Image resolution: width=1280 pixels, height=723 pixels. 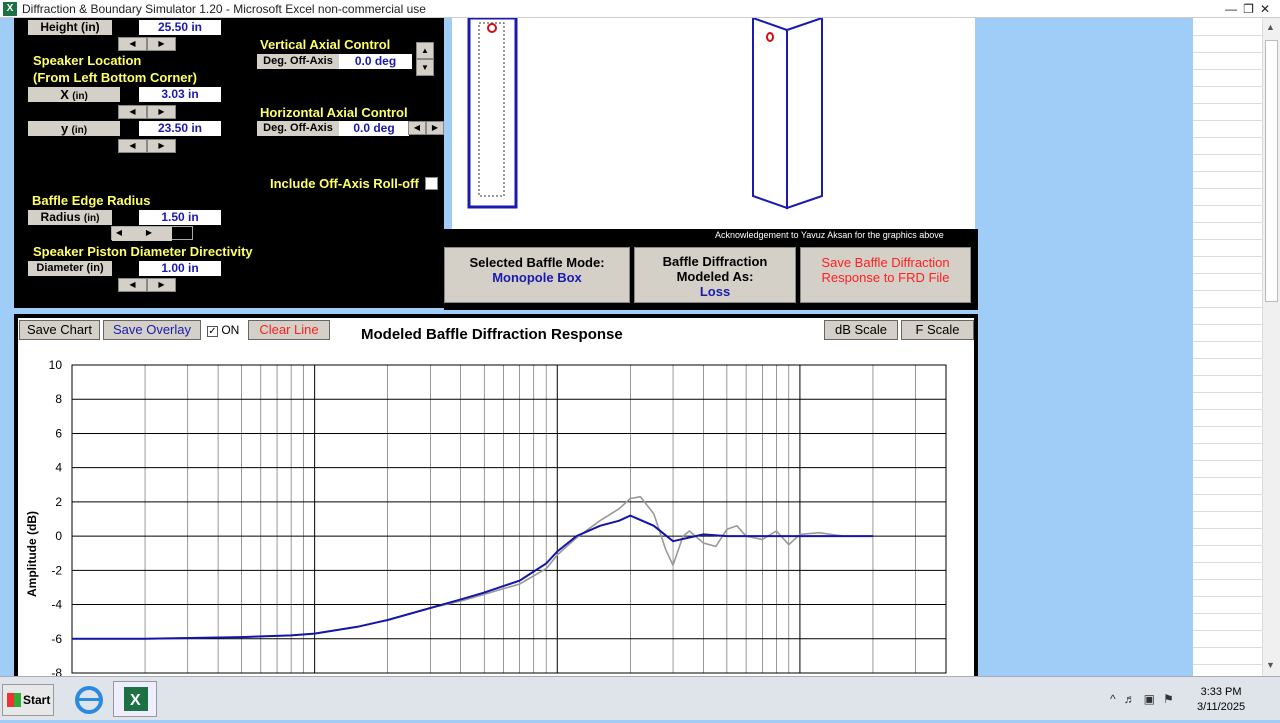 What do you see at coordinates (375, 61) in the screenshot?
I see `vertical-value: 0.0 deg` at bounding box center [375, 61].